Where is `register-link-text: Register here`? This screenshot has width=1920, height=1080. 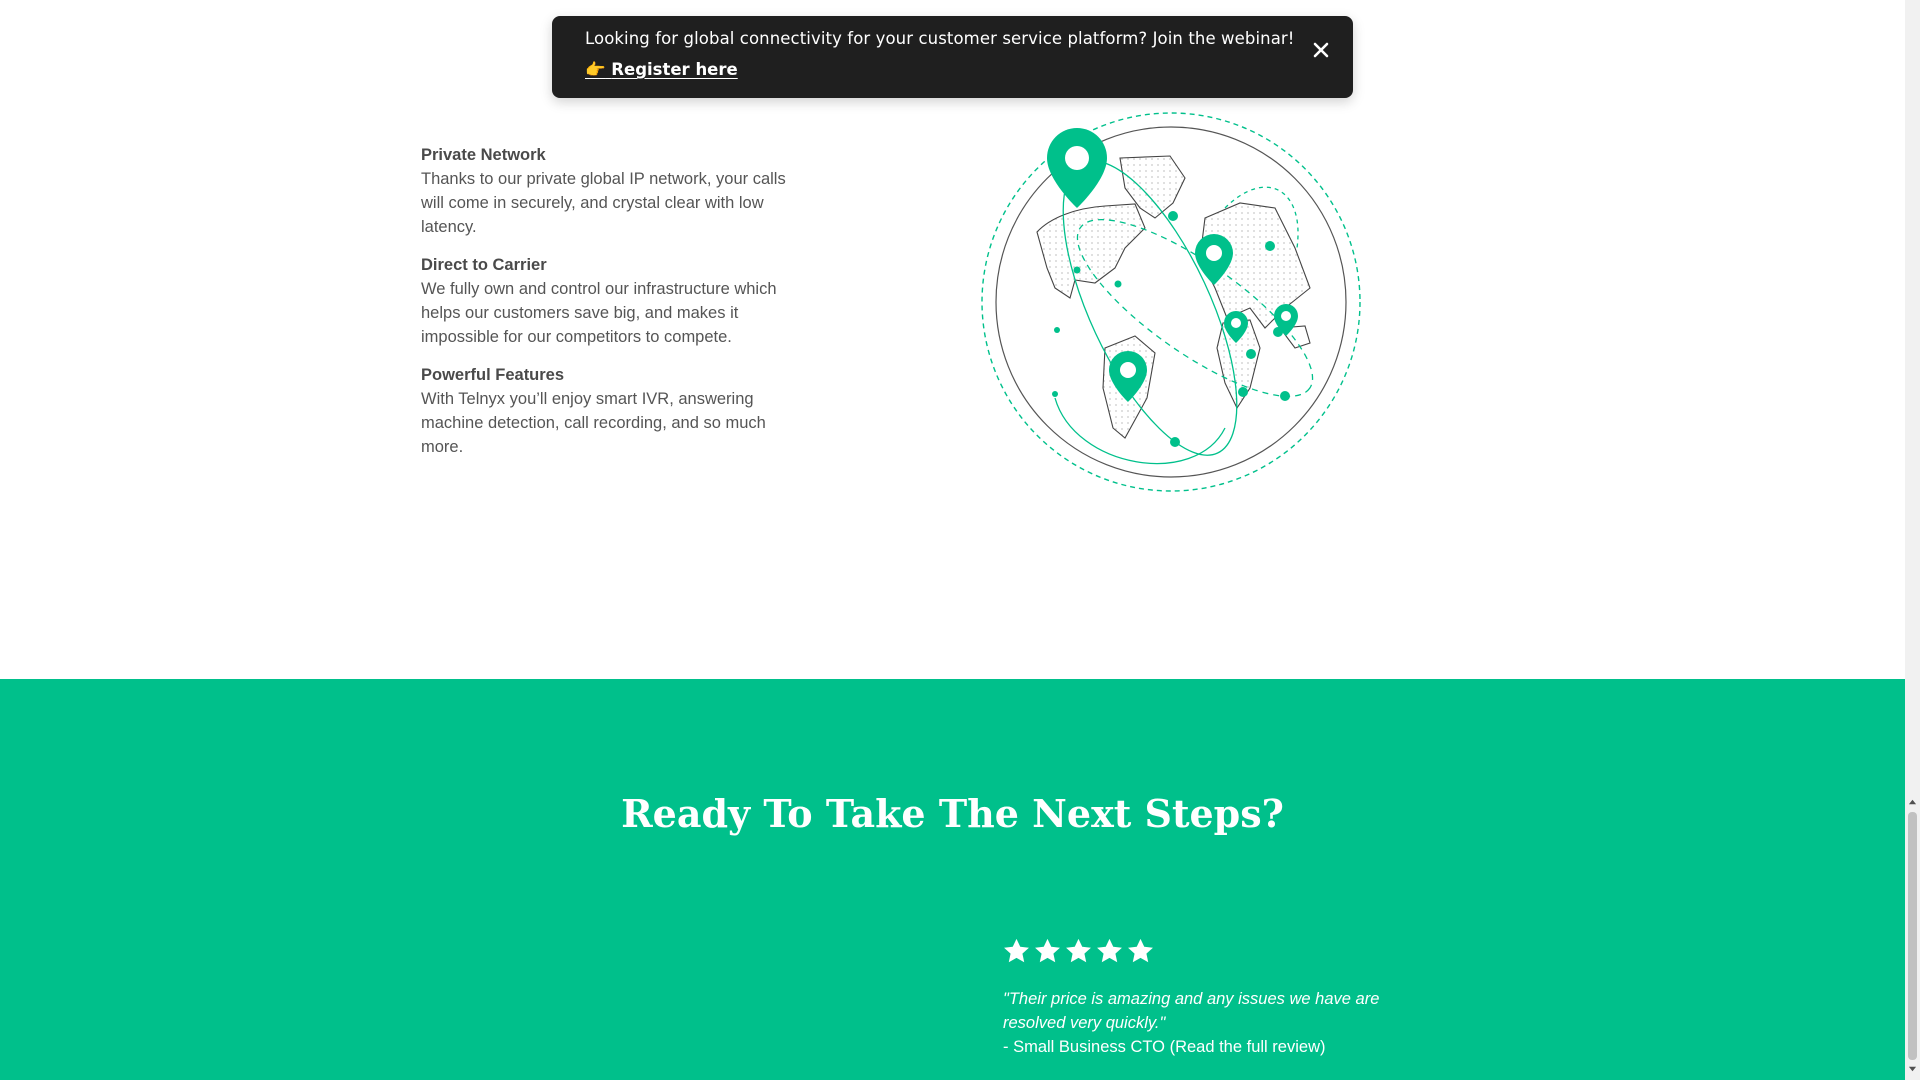
register-link-text: Register here is located at coordinates (674, 69).